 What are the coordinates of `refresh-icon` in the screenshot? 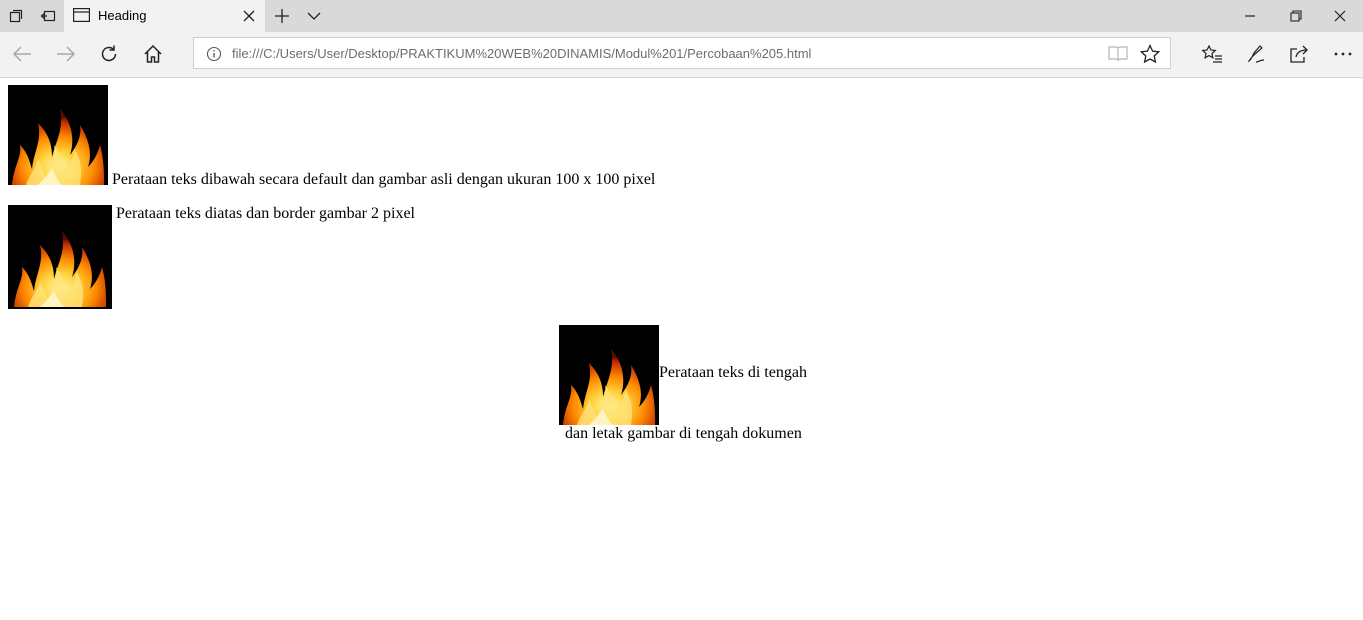 It's located at (109, 54).